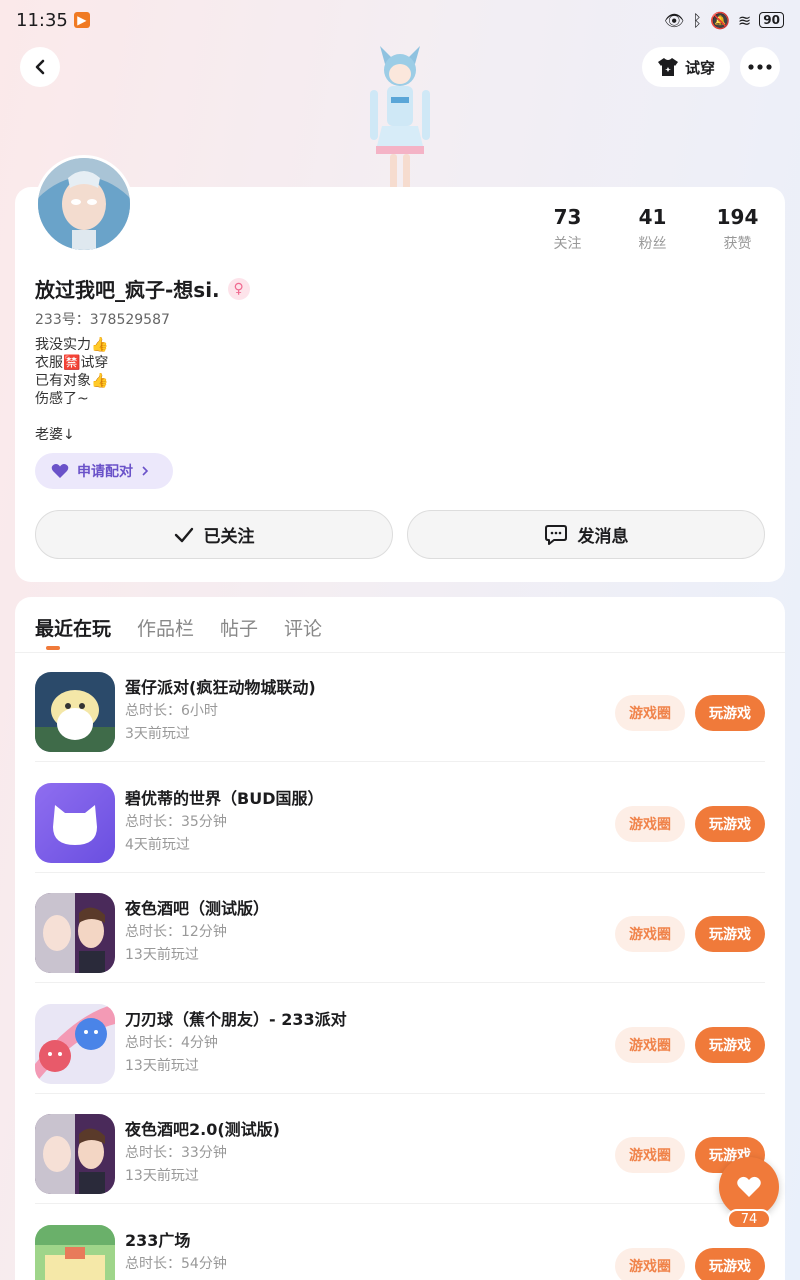 Image resolution: width=800 pixels, height=1280 pixels. I want to click on avatar-figure, so click(400, 118).